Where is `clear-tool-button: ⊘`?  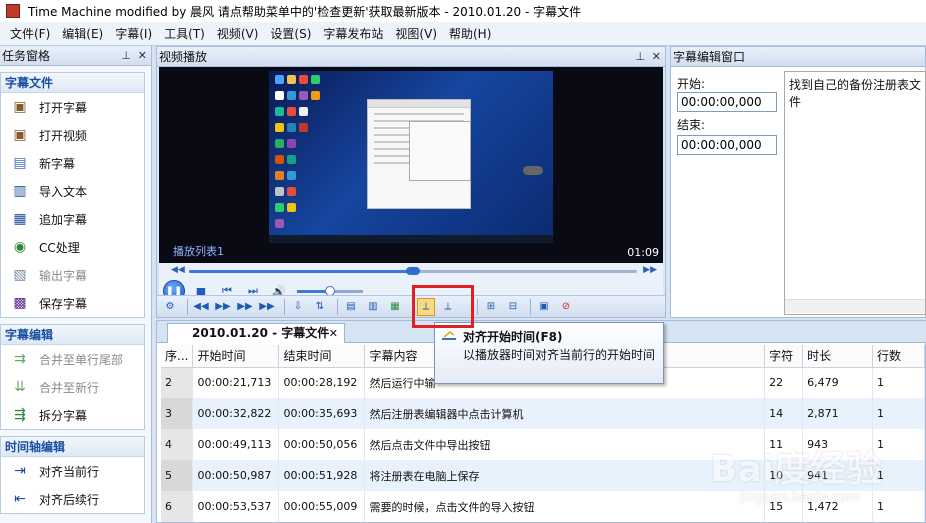 clear-tool-button: ⊘ is located at coordinates (566, 307).